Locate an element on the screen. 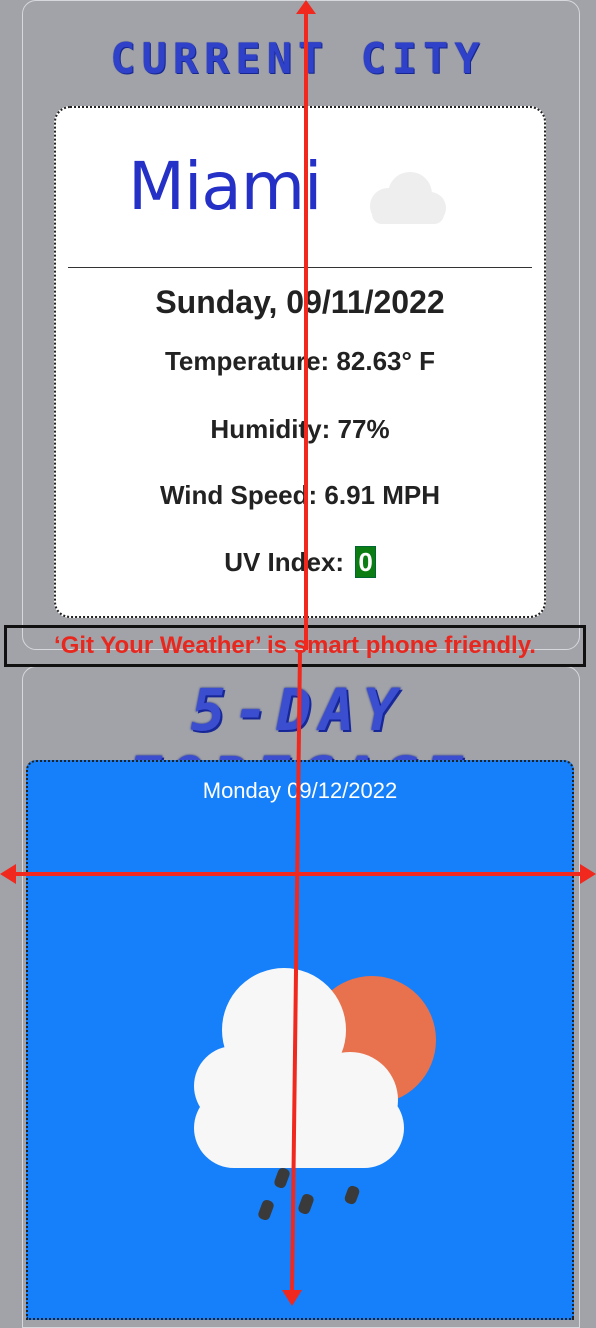 The height and width of the screenshot is (1328, 596). temperature-text: Temperature: 82.63° F is located at coordinates (300, 361).